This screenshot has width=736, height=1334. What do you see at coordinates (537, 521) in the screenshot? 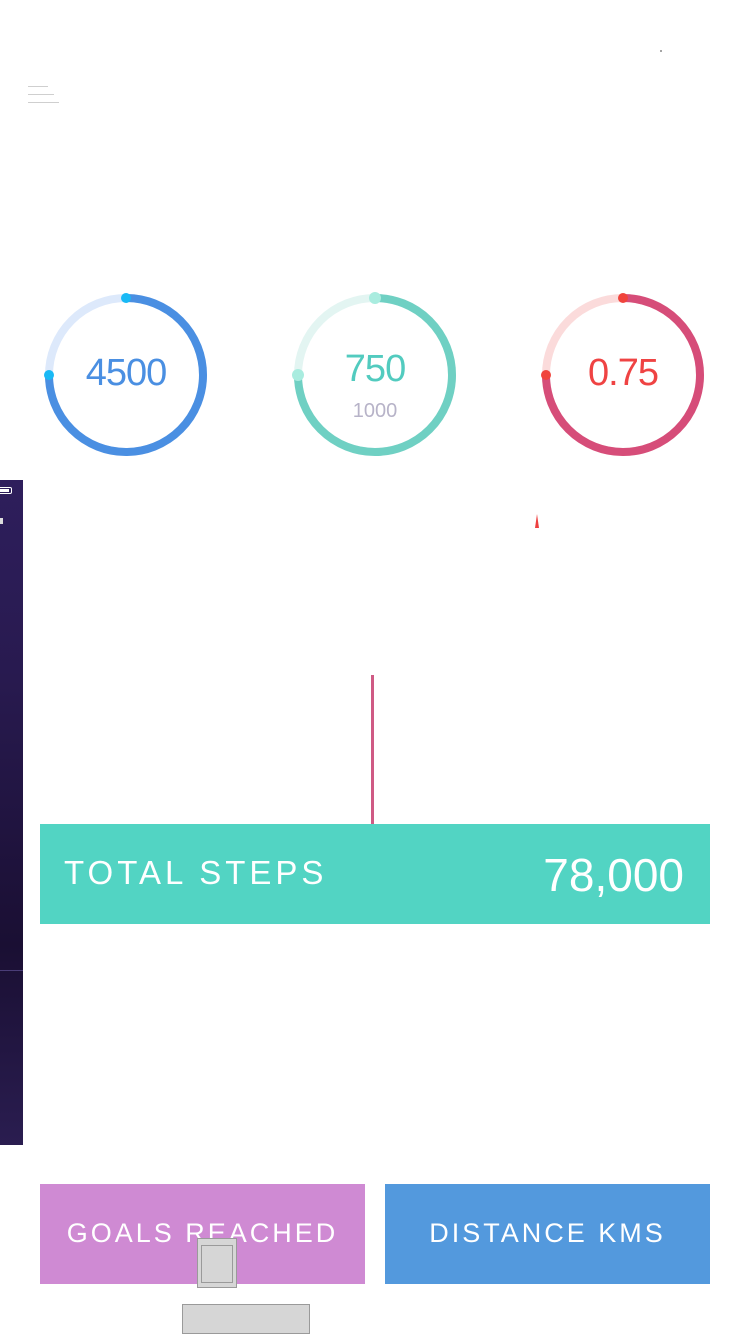
I see `pointer-marker-icon` at bounding box center [537, 521].